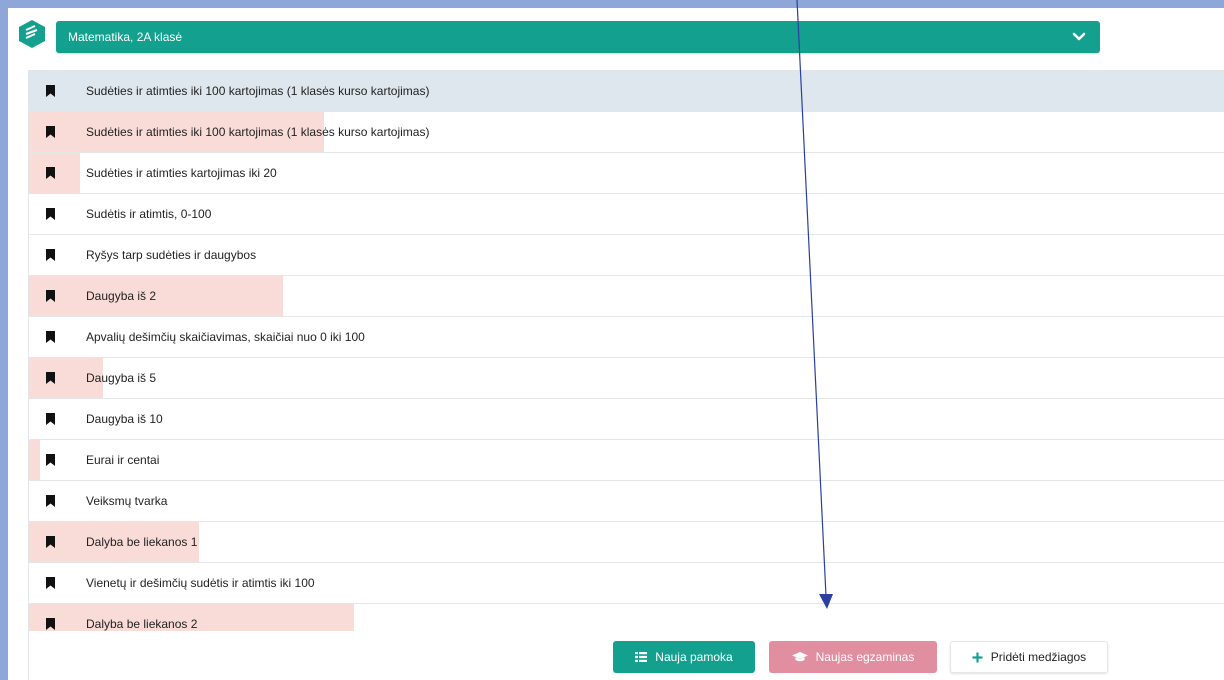 The image size is (1224, 680). What do you see at coordinates (123, 460) in the screenshot?
I see `lesson-title: Eurai ir centai` at bounding box center [123, 460].